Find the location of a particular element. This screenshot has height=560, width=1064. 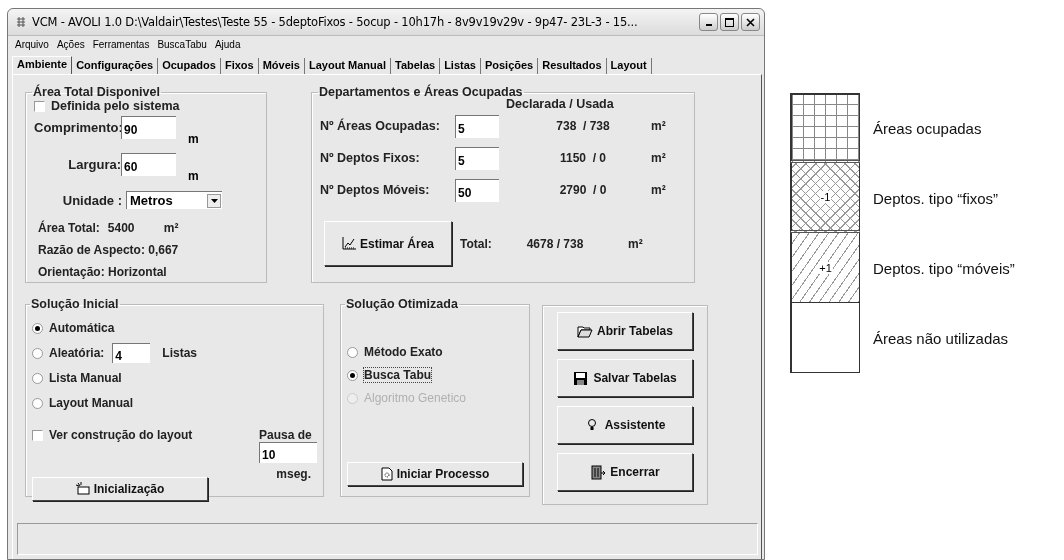

pause-label: Pausa de is located at coordinates (285, 435).